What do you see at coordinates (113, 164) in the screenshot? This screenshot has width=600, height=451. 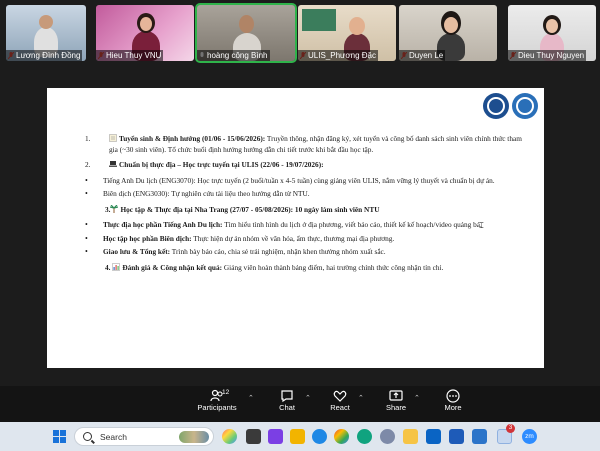 I see `laptop-icon` at bounding box center [113, 164].